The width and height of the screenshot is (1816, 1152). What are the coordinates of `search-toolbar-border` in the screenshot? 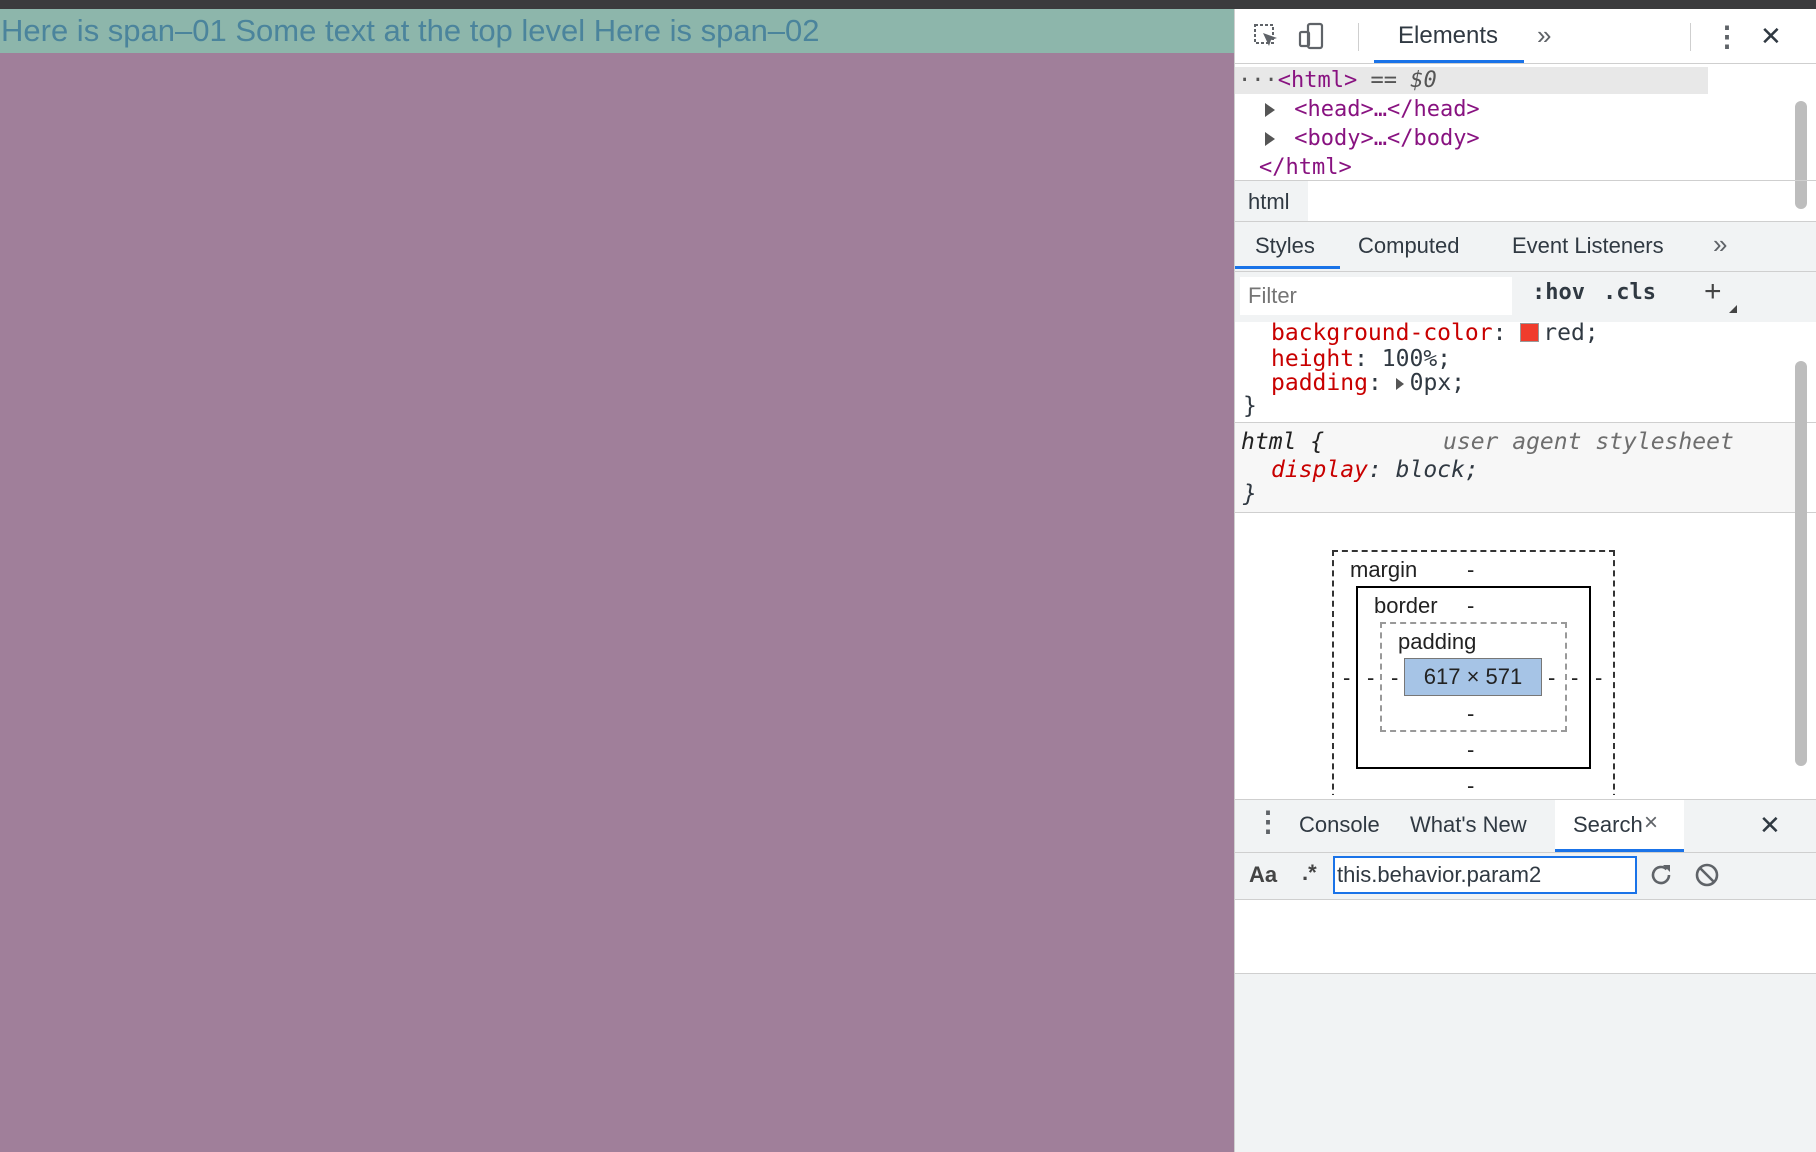 It's located at (1525, 899).